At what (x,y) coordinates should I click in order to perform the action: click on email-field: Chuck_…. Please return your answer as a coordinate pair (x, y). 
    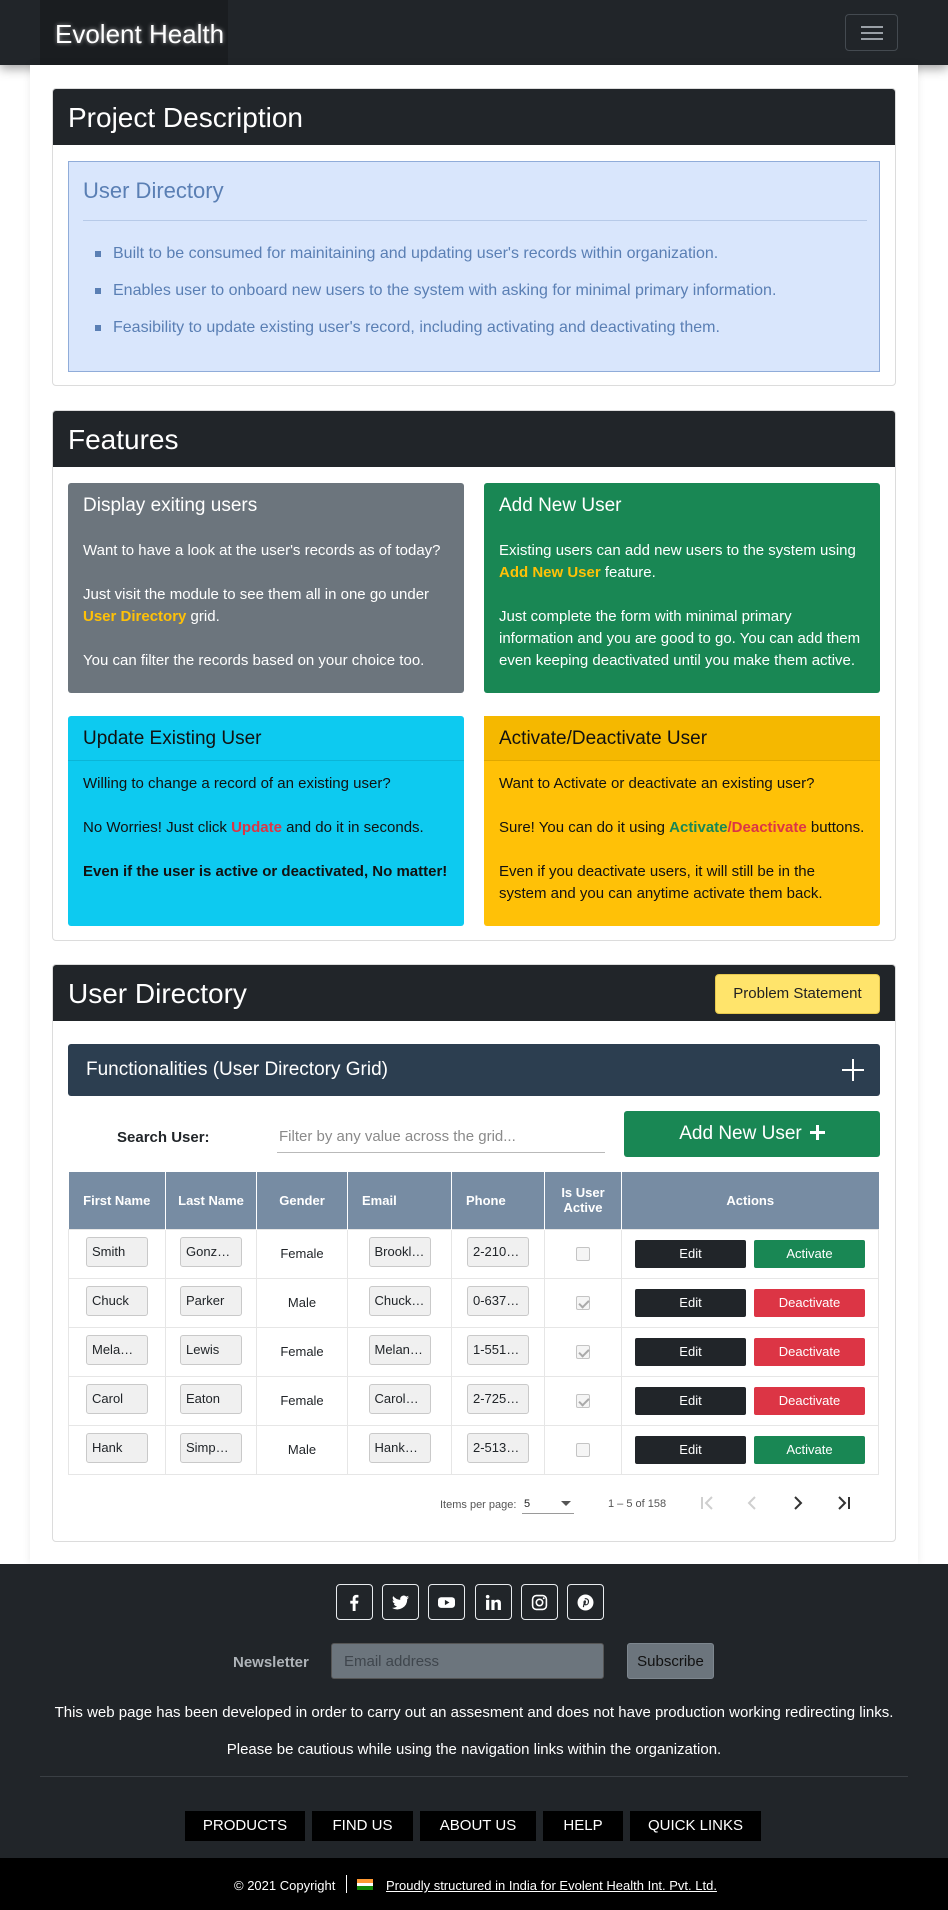
    Looking at the image, I should click on (399, 1301).